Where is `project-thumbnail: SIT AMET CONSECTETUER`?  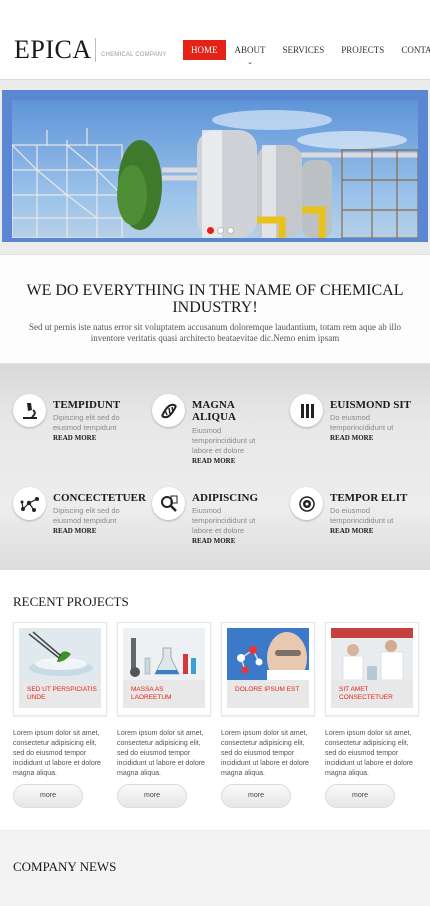 project-thumbnail: SIT AMET CONSECTETUER is located at coordinates (372, 669).